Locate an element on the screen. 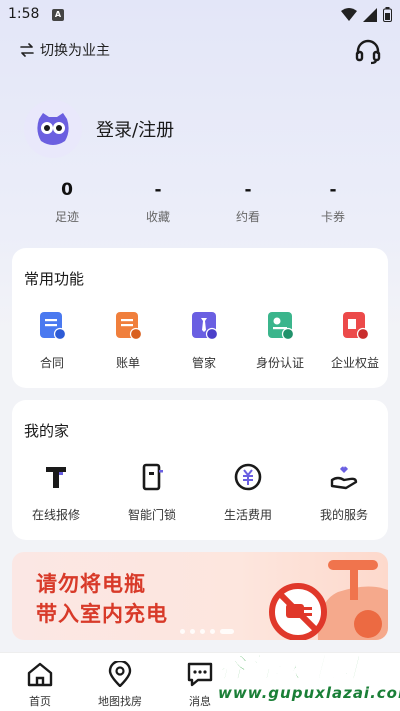 This screenshot has height=711, width=400. watermark-url: www.gupuxlazai.com is located at coordinates (309, 693).